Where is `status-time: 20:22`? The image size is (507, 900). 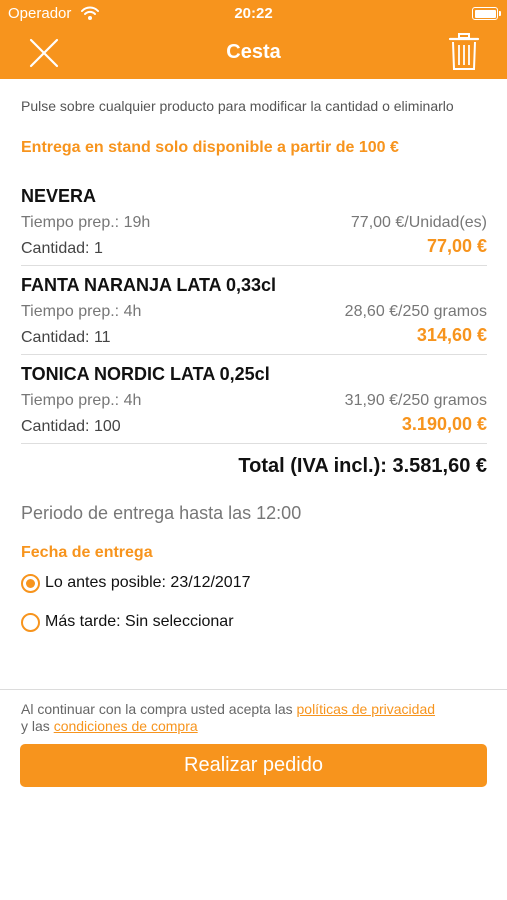
status-time: 20:22 is located at coordinates (253, 13).